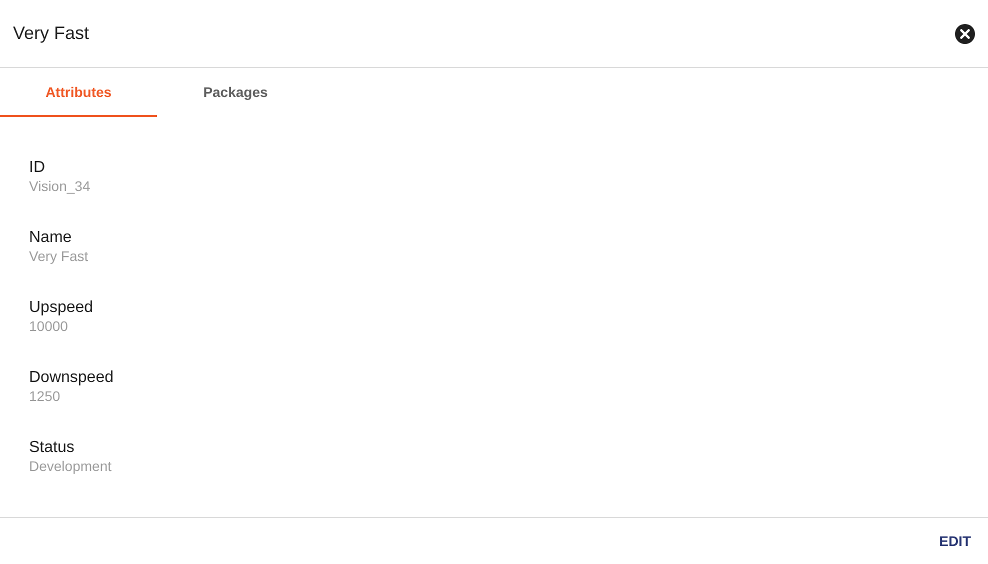  I want to click on tab: Attributes, so click(78, 92).